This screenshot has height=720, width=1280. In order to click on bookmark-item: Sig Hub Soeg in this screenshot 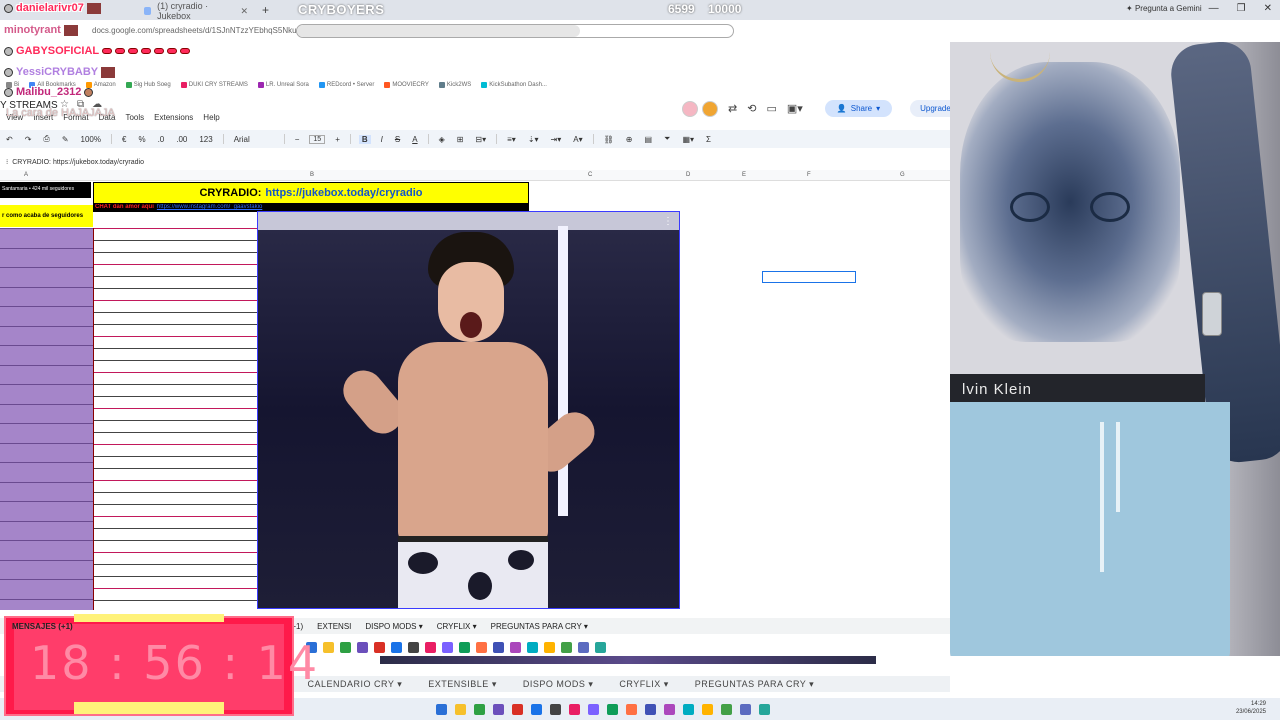, I will do `click(148, 85)`.